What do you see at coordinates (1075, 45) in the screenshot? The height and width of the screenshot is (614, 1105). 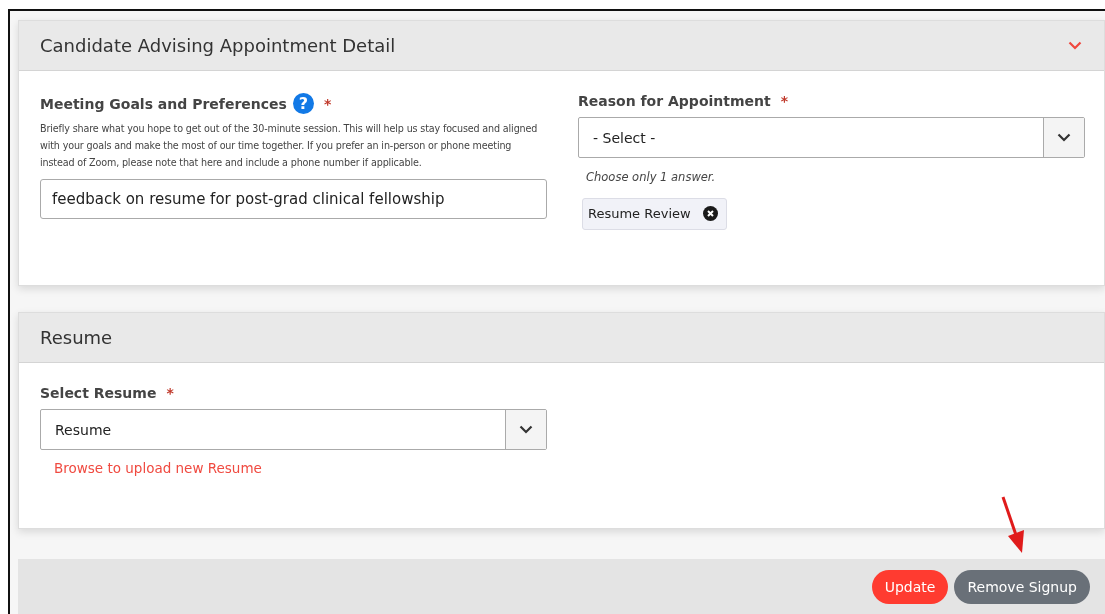 I see `collapse-chevron-icon` at bounding box center [1075, 45].